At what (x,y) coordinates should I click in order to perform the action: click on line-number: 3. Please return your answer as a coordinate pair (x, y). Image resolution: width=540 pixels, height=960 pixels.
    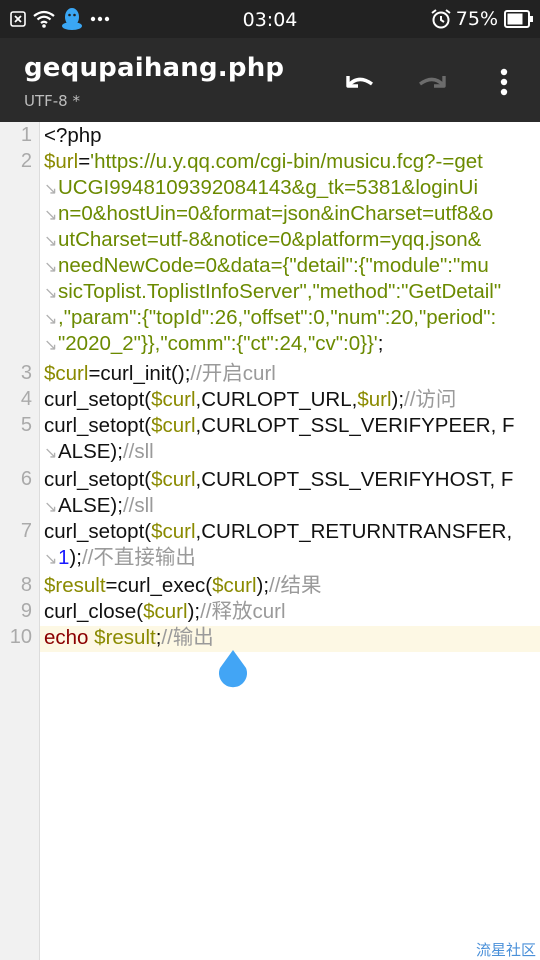
    Looking at the image, I should click on (26, 373).